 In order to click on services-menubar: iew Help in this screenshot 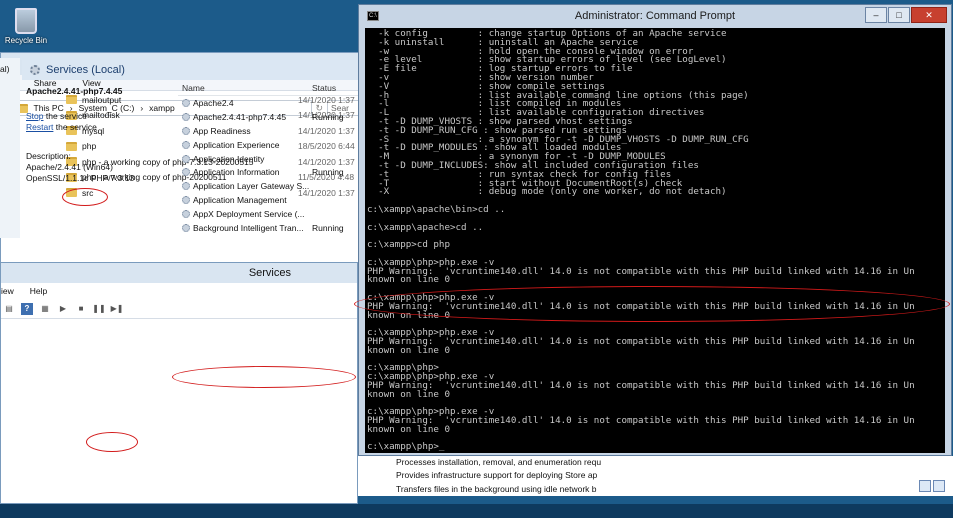, I will do `click(179, 291)`.